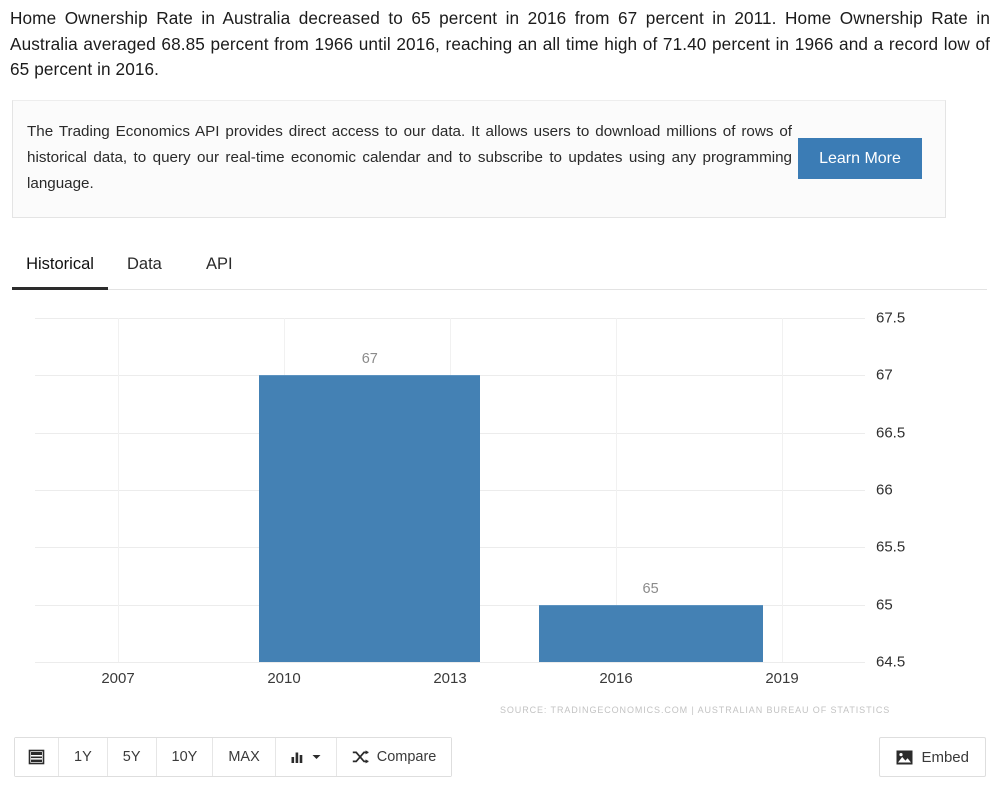 The image size is (1000, 802). What do you see at coordinates (499, 267) in the screenshot?
I see `tab-bar: Historical Data API` at bounding box center [499, 267].